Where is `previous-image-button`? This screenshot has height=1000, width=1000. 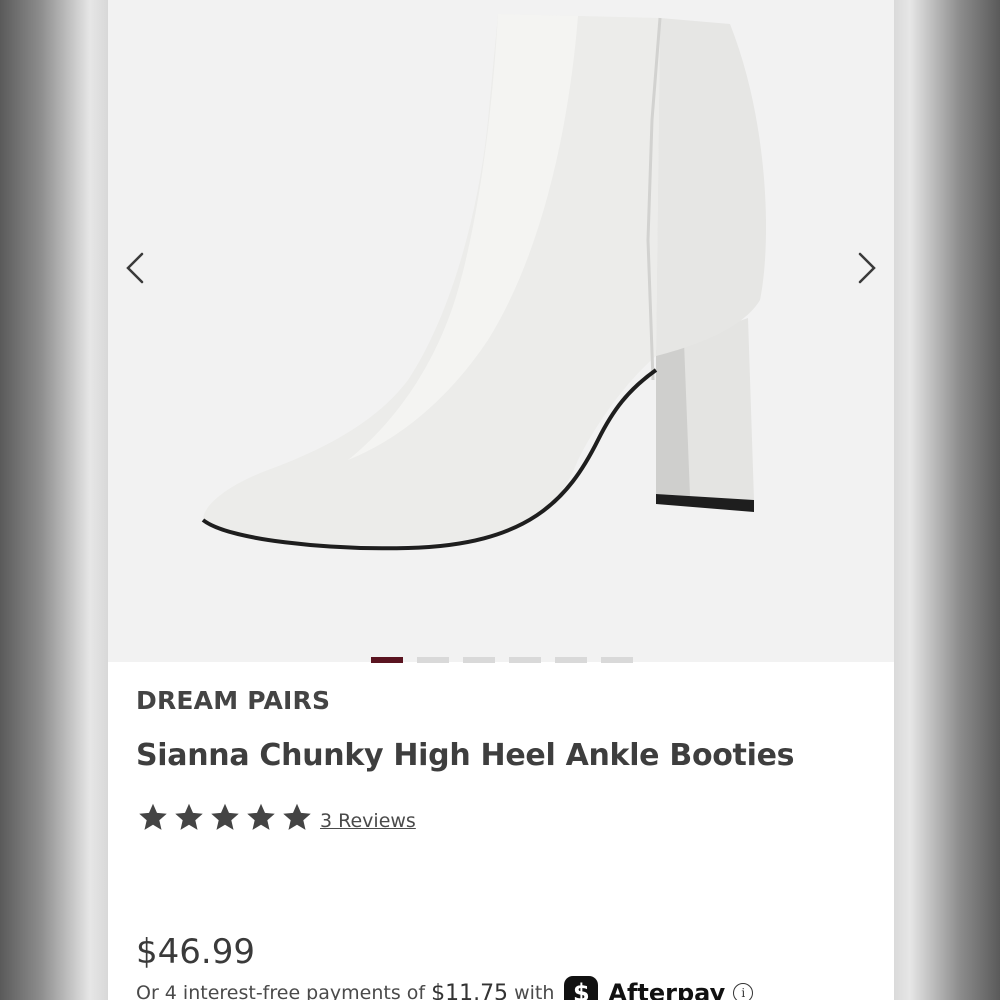
previous-image-button is located at coordinates (136, 268).